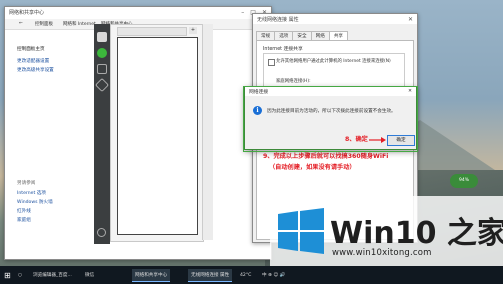 The width and height of the screenshot is (503, 284). I want to click on close-button: ✕, so click(410, 19).